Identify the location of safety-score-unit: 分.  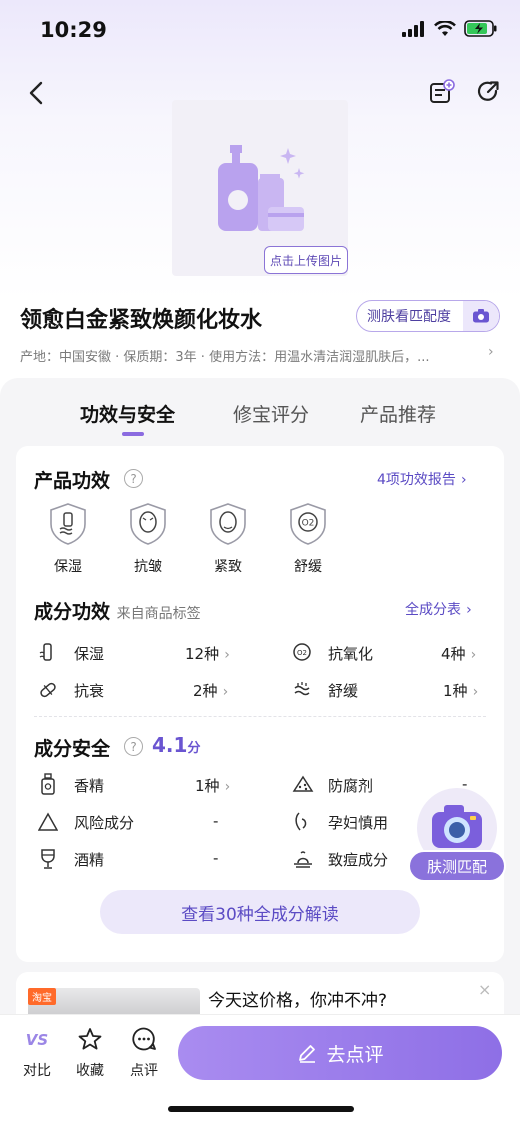
(194, 748).